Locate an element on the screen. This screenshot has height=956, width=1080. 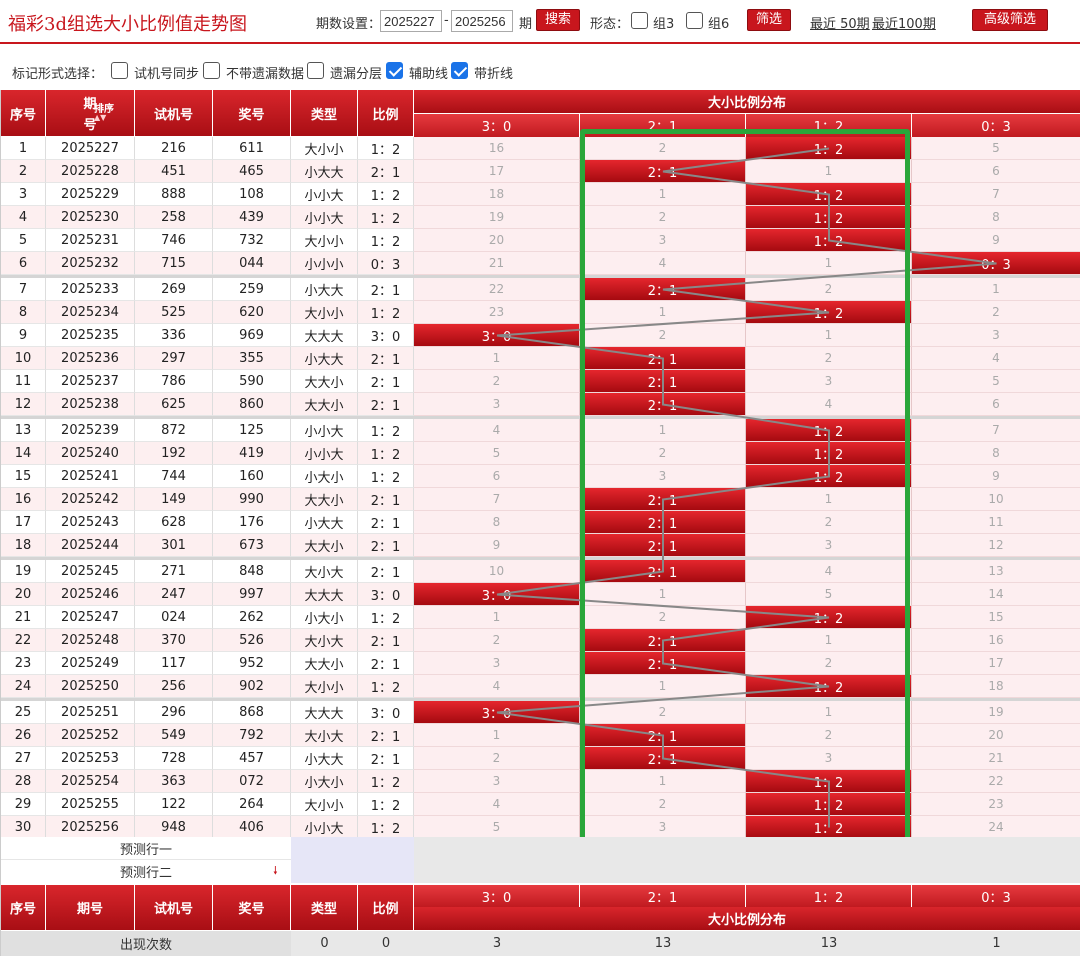
cell-test: 451 is located at coordinates (174, 171).